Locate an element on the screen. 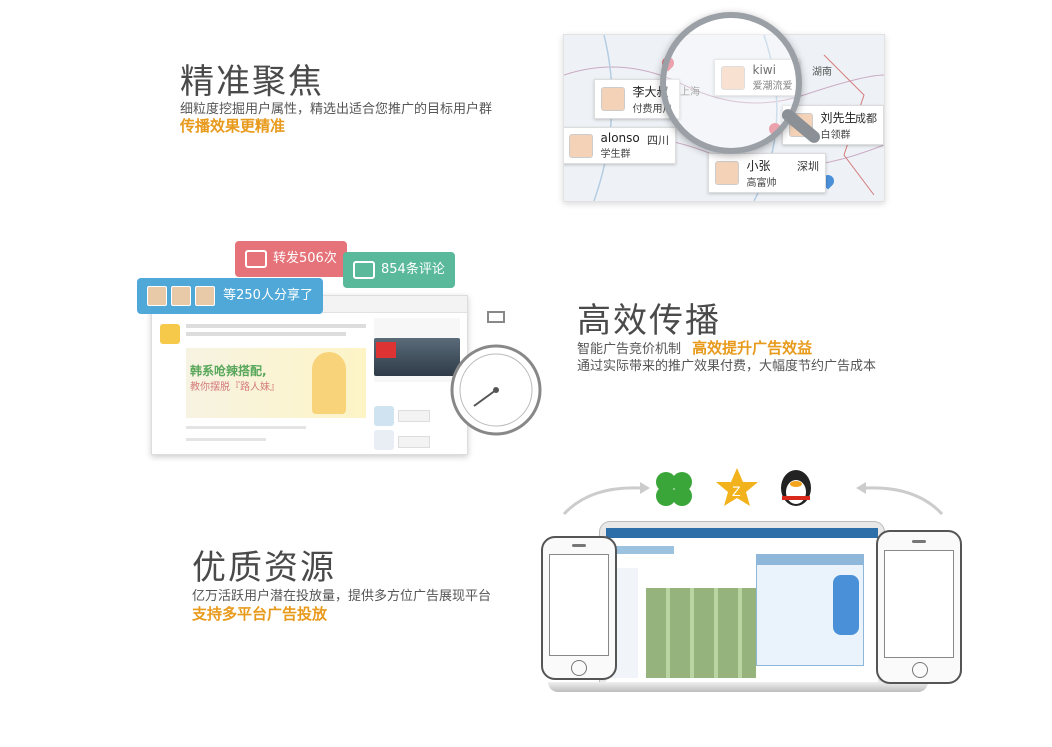 The image size is (1052, 747). post-headline: 韩系呛辣搭配, is located at coordinates (228, 371).